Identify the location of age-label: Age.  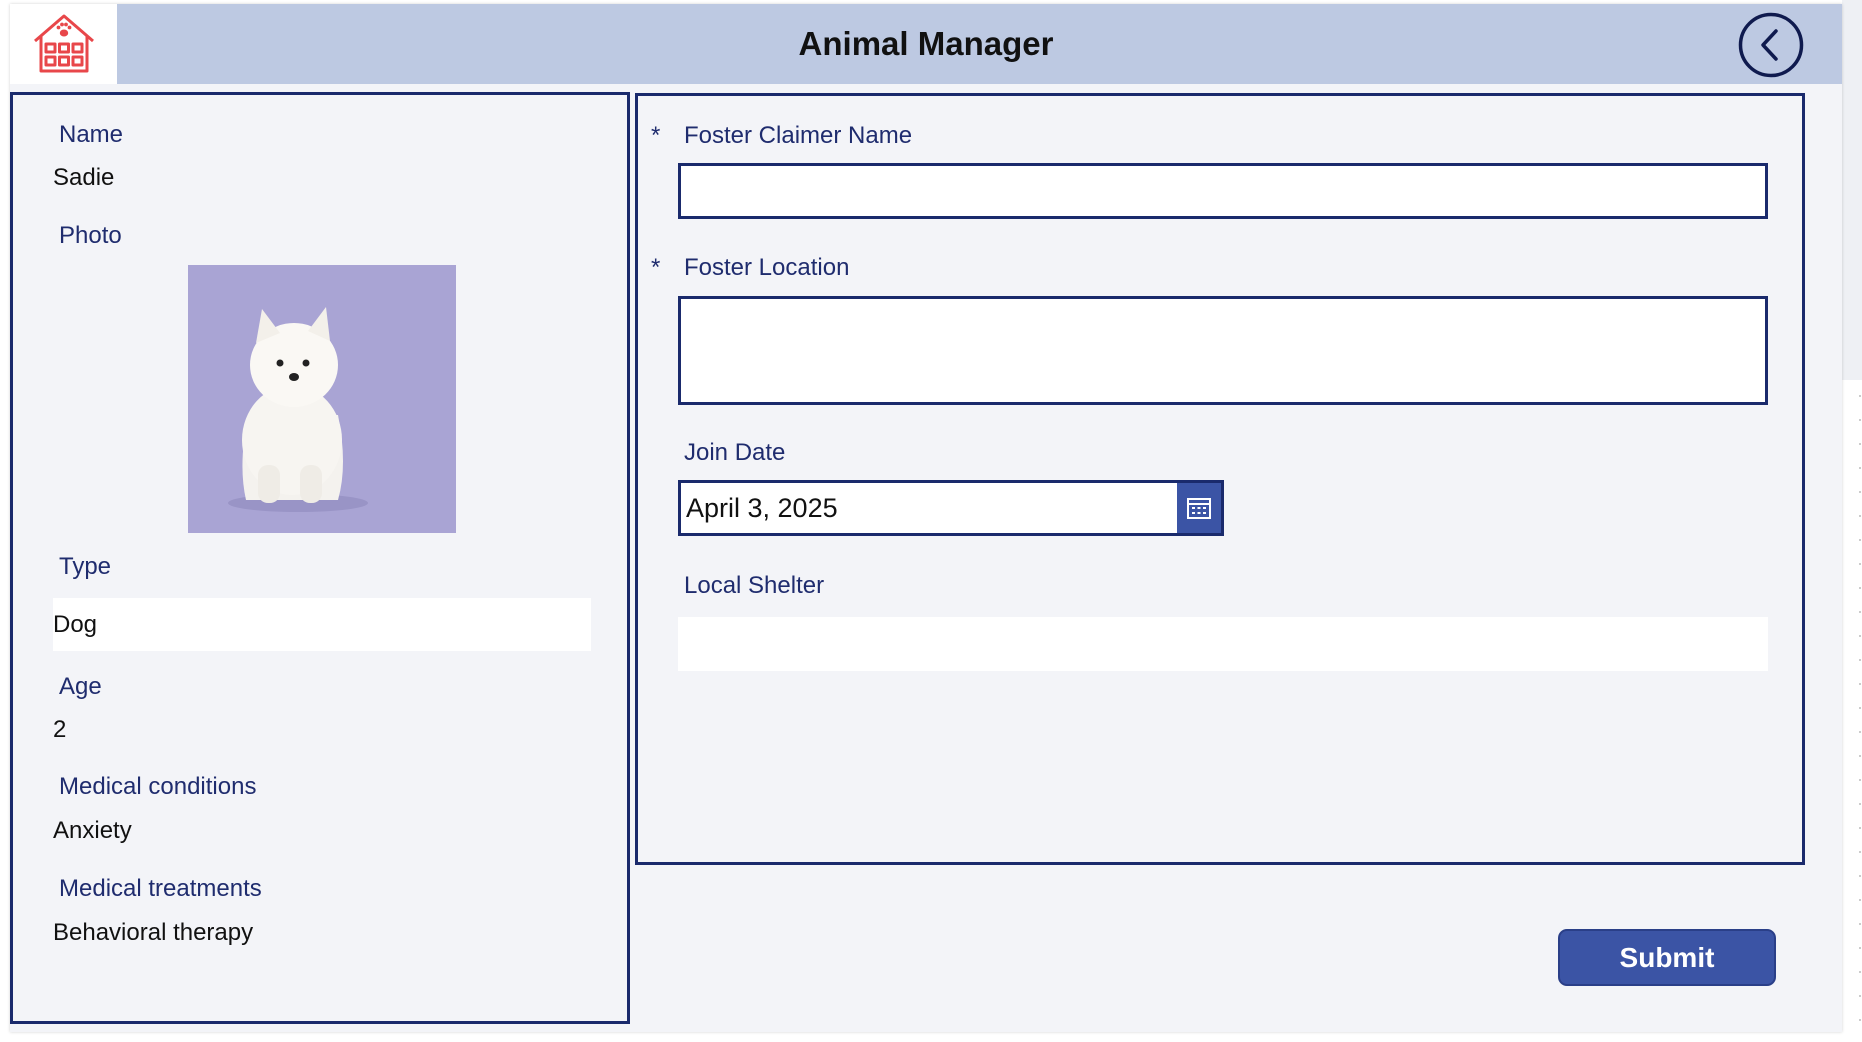
(80, 686).